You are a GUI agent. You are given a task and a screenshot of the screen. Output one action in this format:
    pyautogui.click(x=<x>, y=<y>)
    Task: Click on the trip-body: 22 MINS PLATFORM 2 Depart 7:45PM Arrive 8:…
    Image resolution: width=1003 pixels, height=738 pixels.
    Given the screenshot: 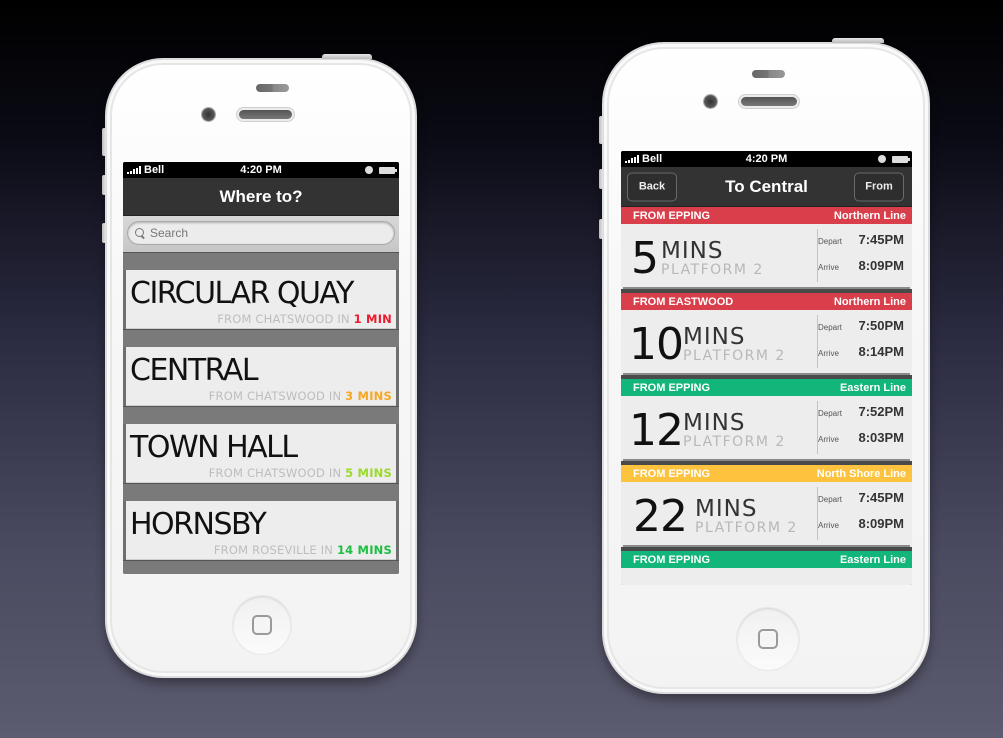 What is the action you would take?
    pyautogui.click(x=766, y=514)
    